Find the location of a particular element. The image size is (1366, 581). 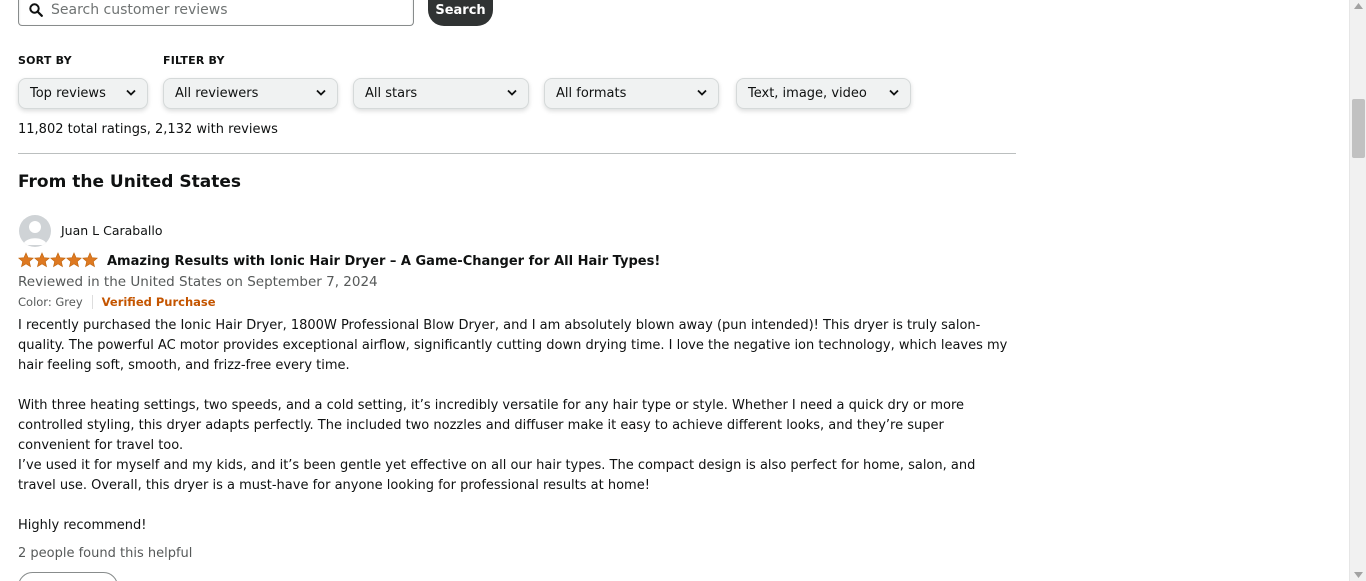

scroll-down-arrow-icon is located at coordinates (1358, 575).